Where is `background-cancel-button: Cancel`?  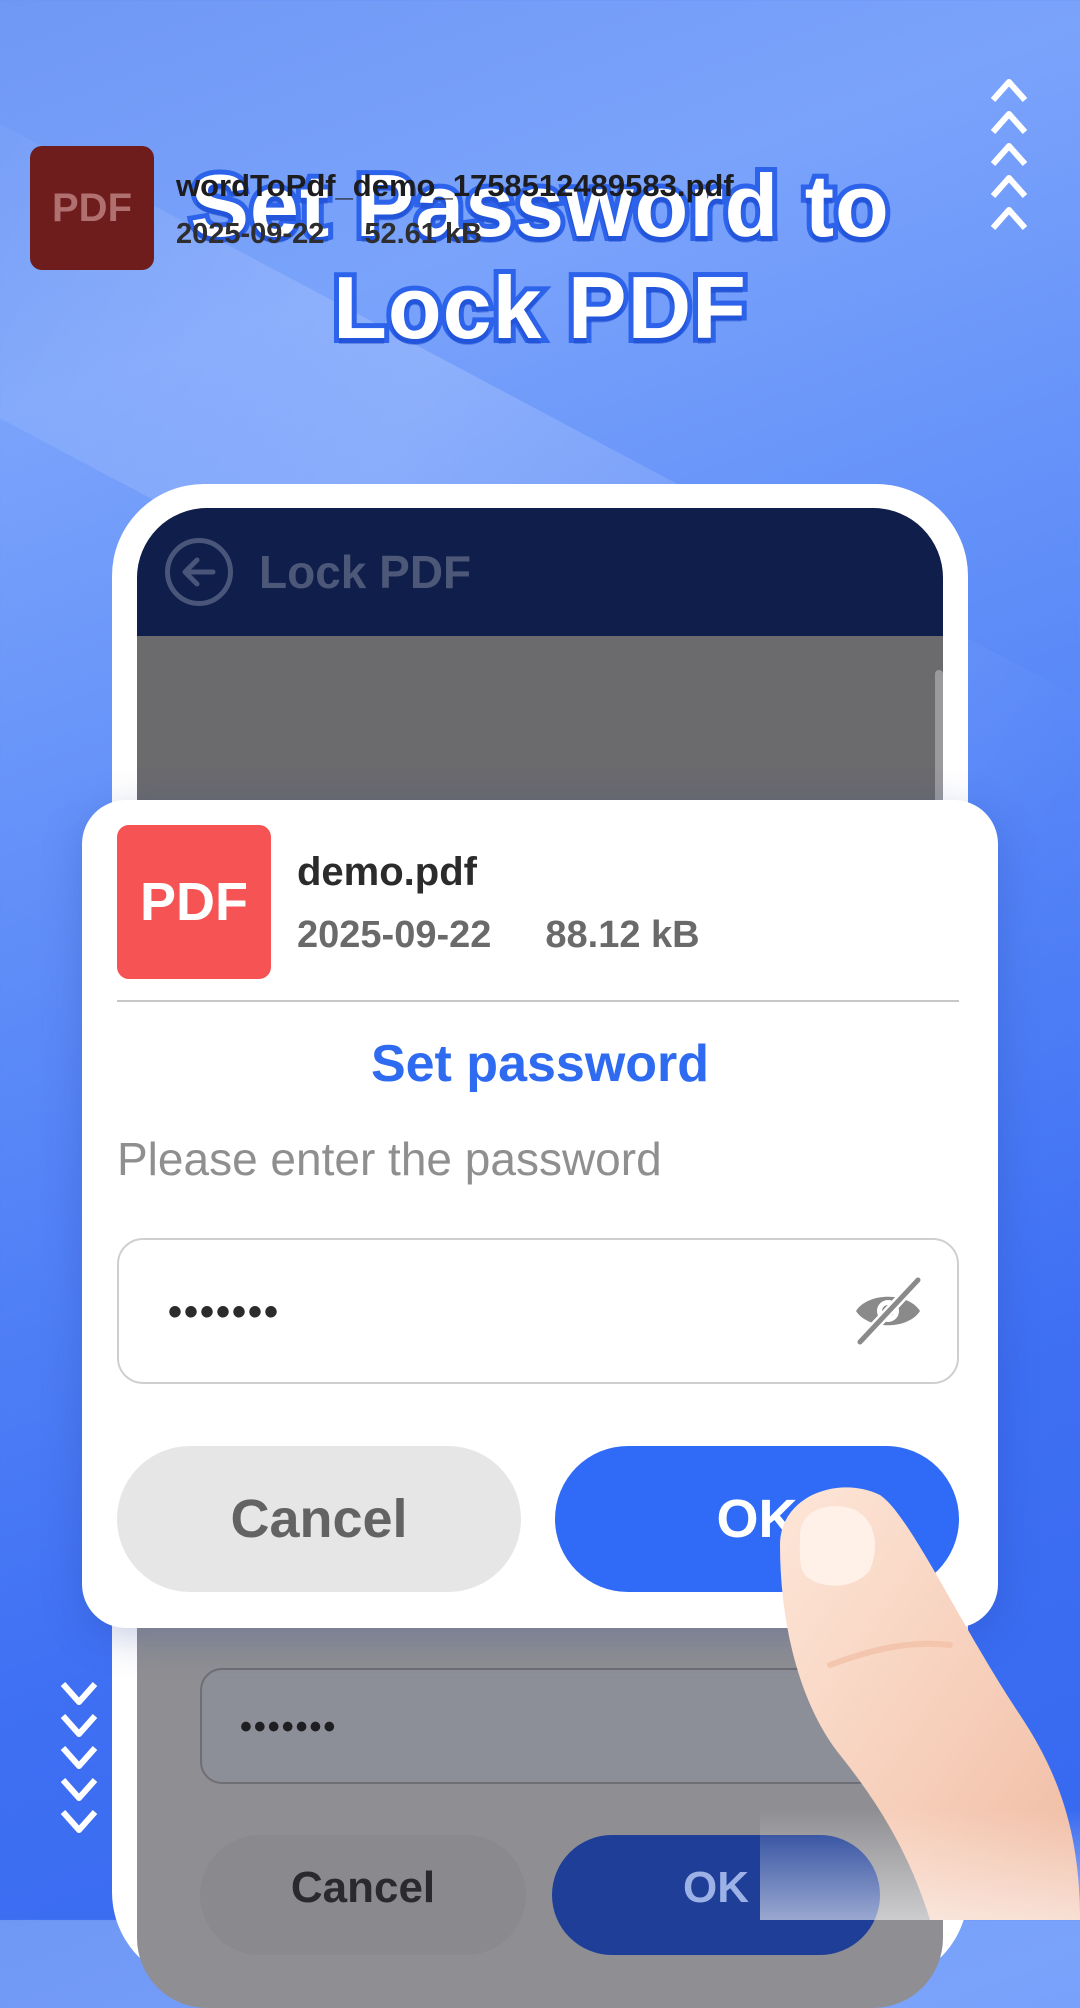
background-cancel-button: Cancel is located at coordinates (363, 1895).